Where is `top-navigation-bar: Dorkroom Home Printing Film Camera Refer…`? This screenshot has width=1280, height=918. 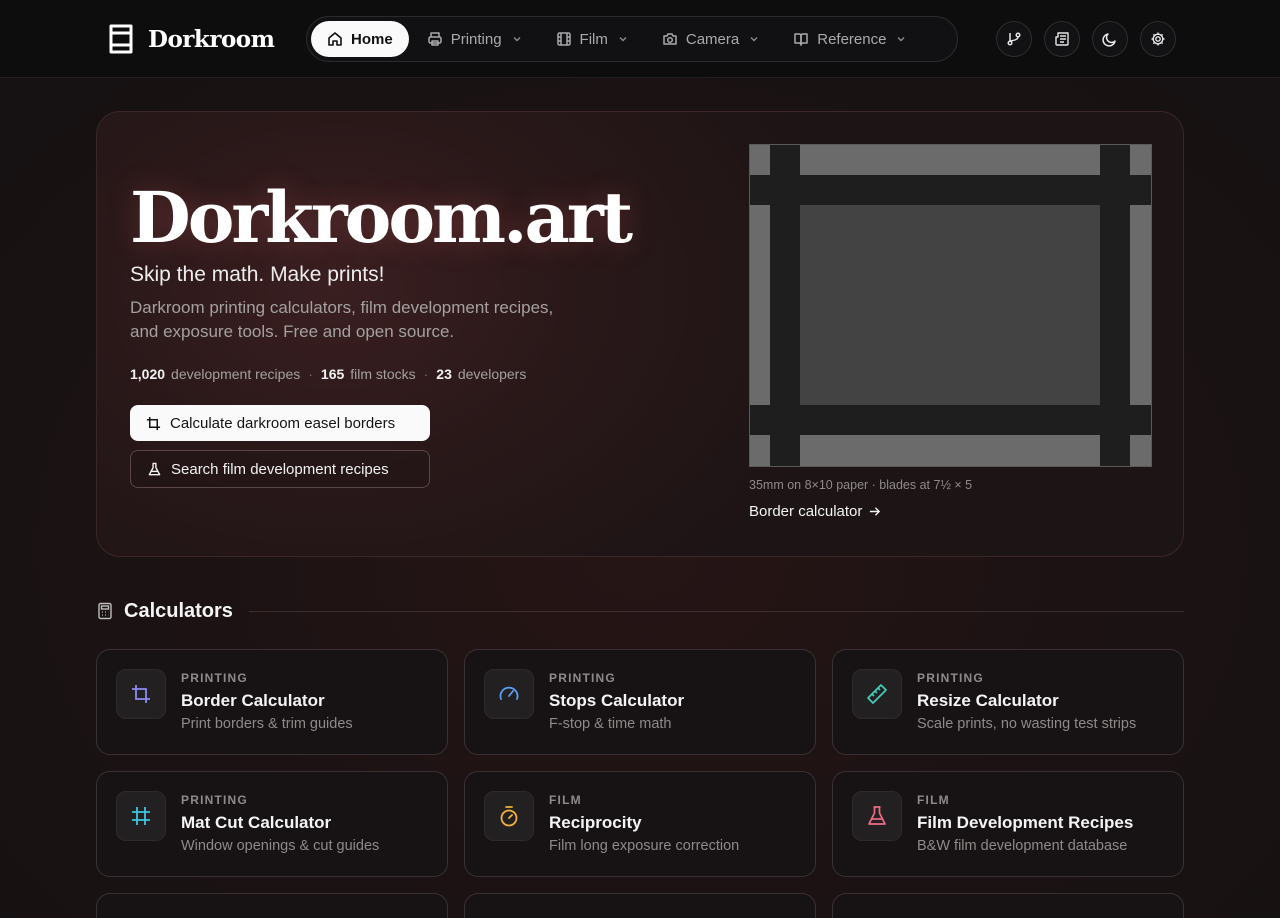 top-navigation-bar: Dorkroom Home Printing Film Camera Refer… is located at coordinates (640, 39).